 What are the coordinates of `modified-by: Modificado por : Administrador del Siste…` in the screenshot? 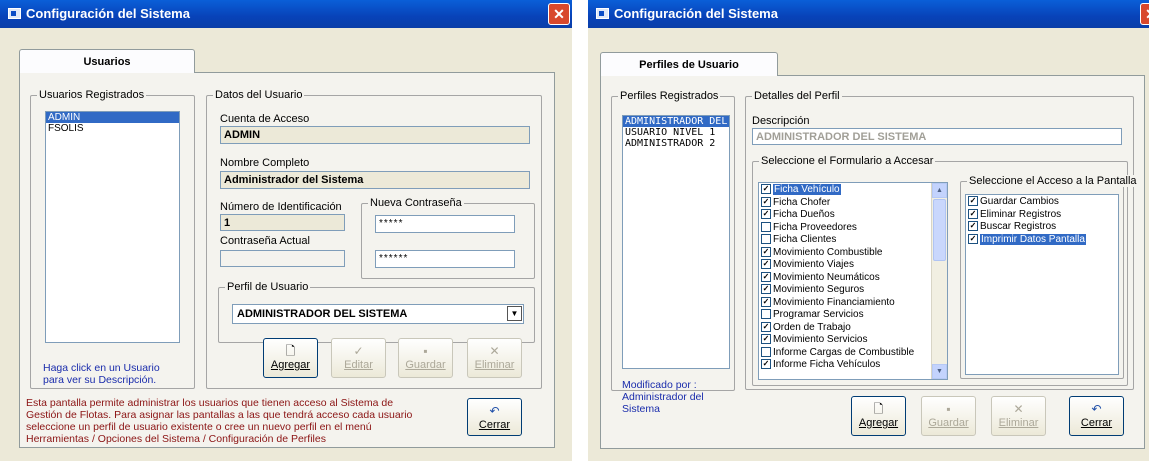 It's located at (678, 397).